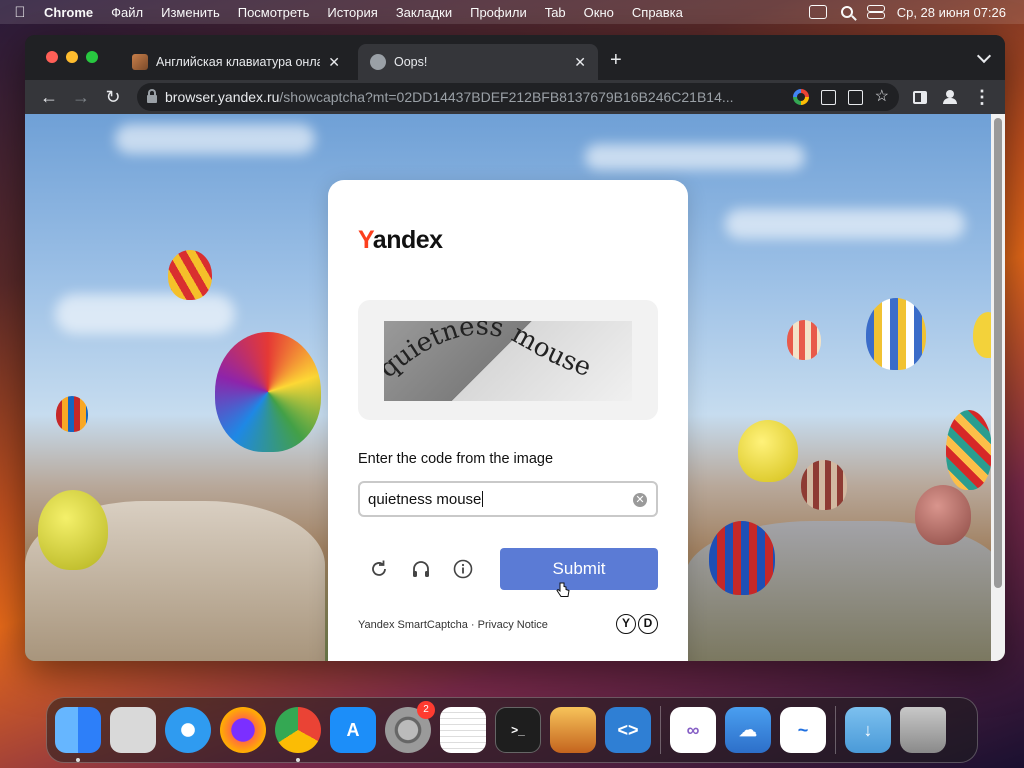 This screenshot has height=768, width=1024. I want to click on scrollbar-thumb, so click(998, 353).